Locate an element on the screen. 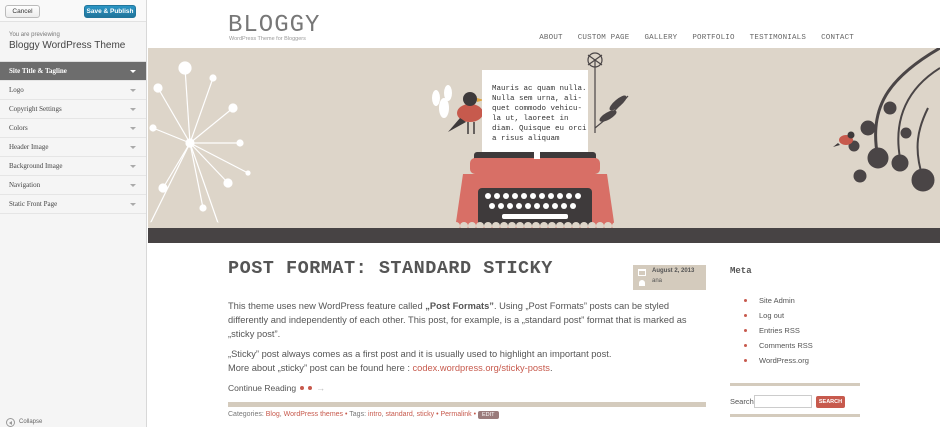  collapse-button: Collapse is located at coordinates (24, 422).